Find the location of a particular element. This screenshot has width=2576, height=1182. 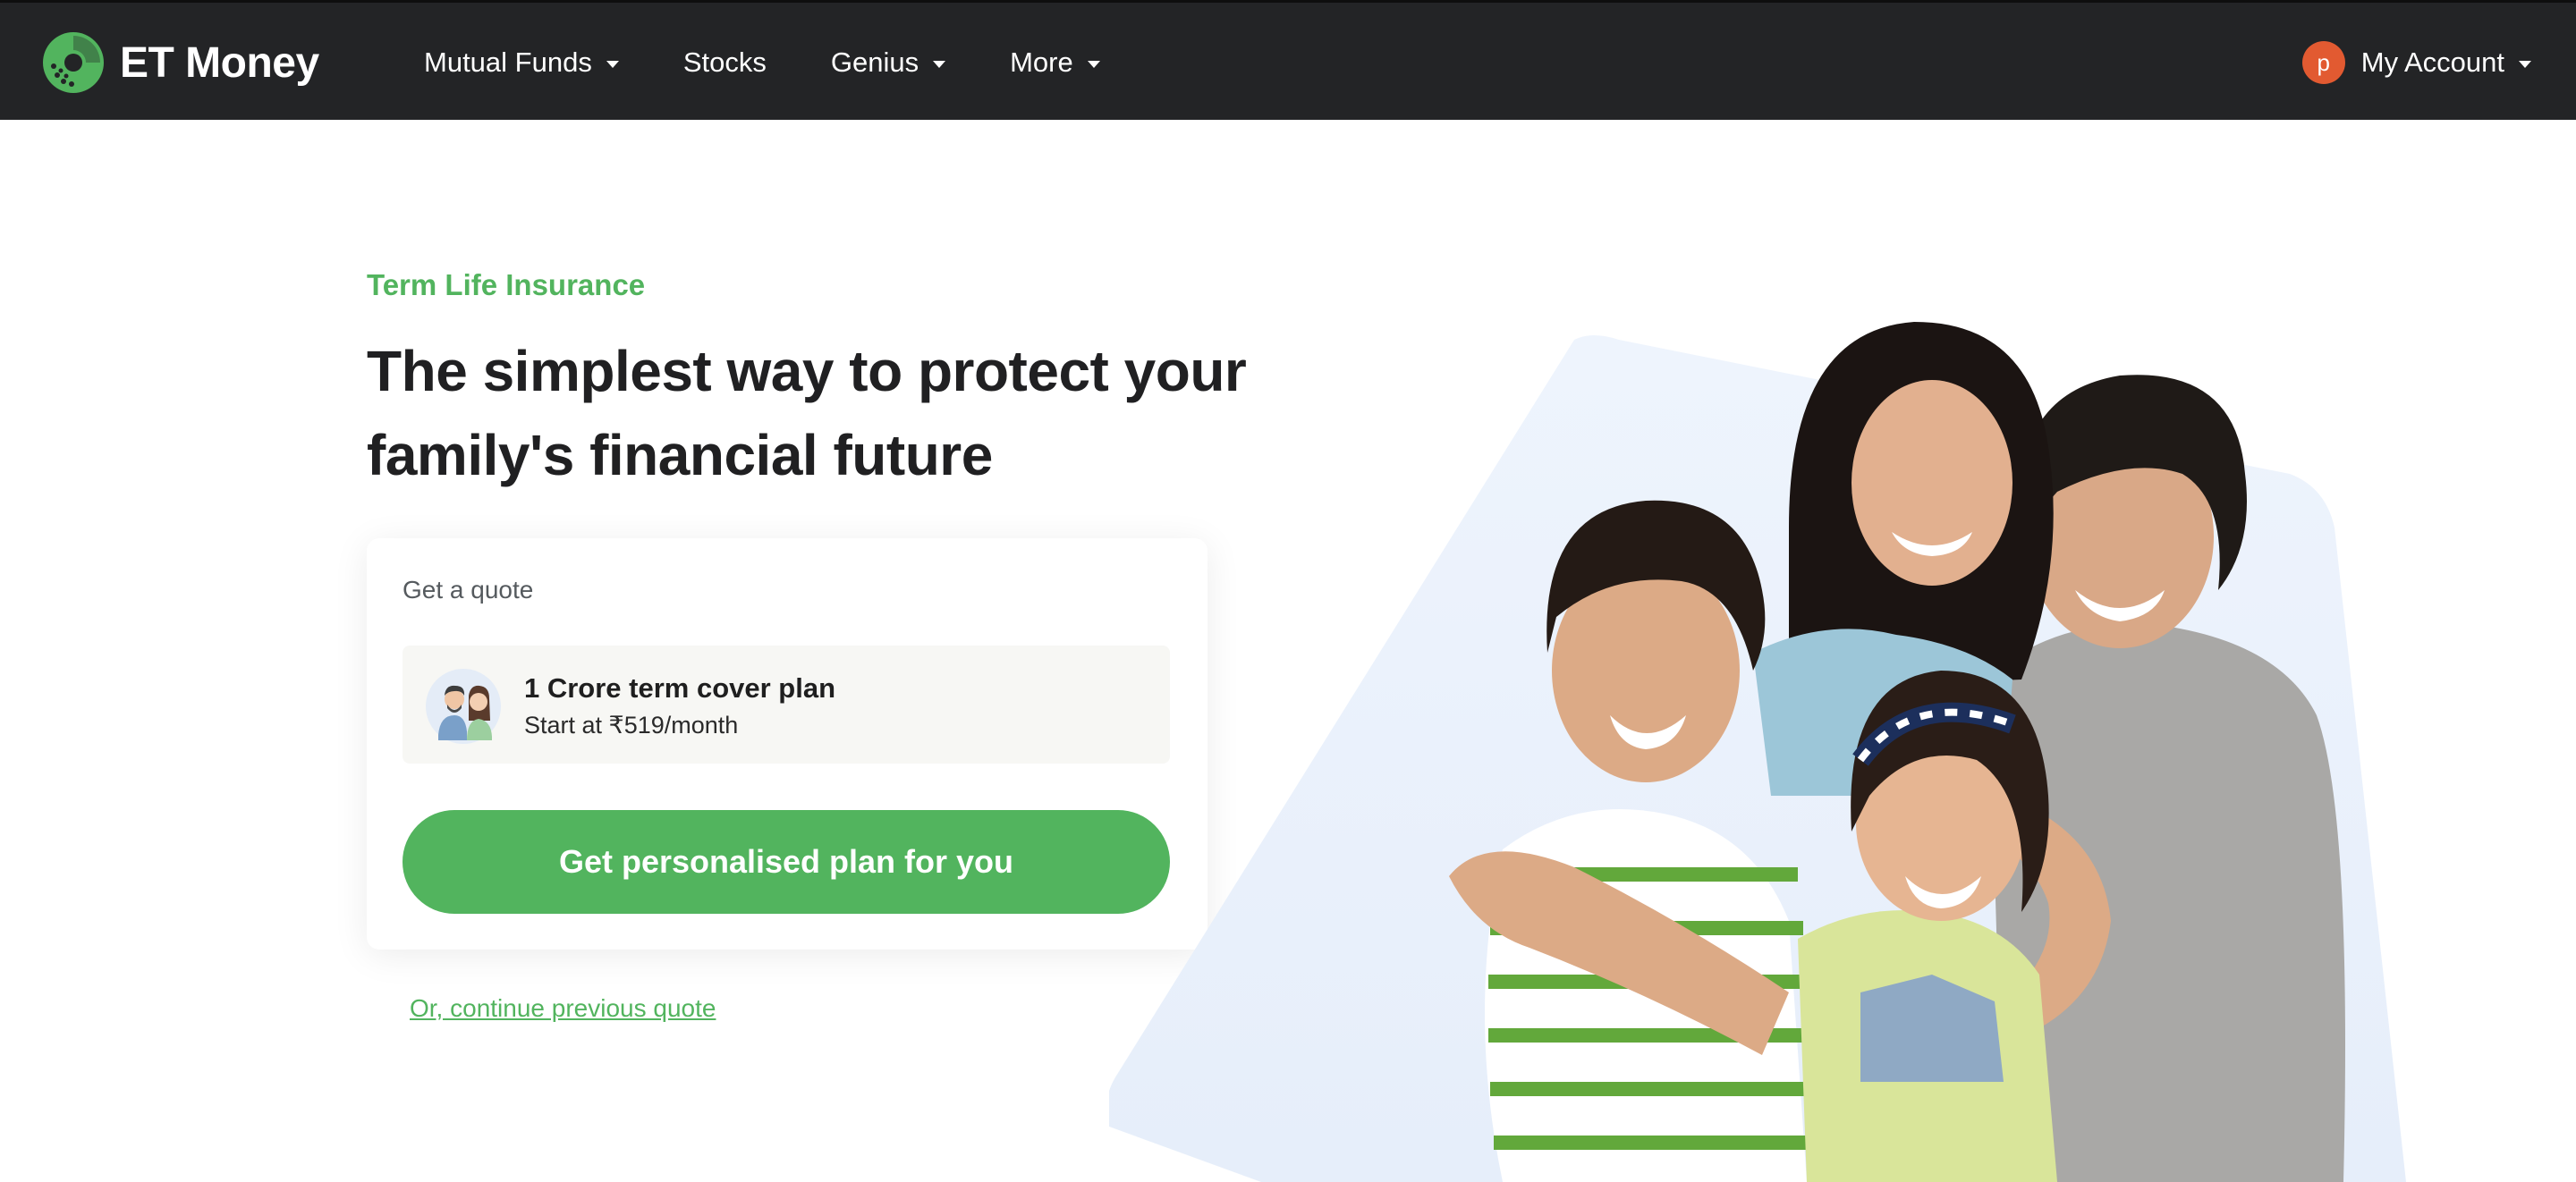

nav-genius: Genius is located at coordinates (888, 62).